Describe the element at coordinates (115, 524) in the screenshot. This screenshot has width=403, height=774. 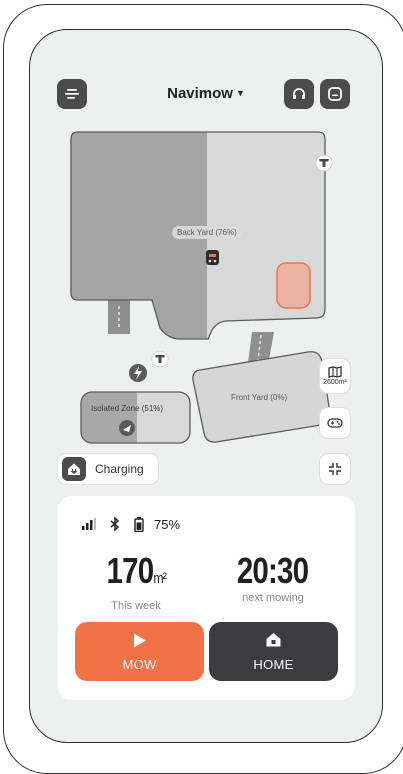
I see `bluetooth-icon` at that location.